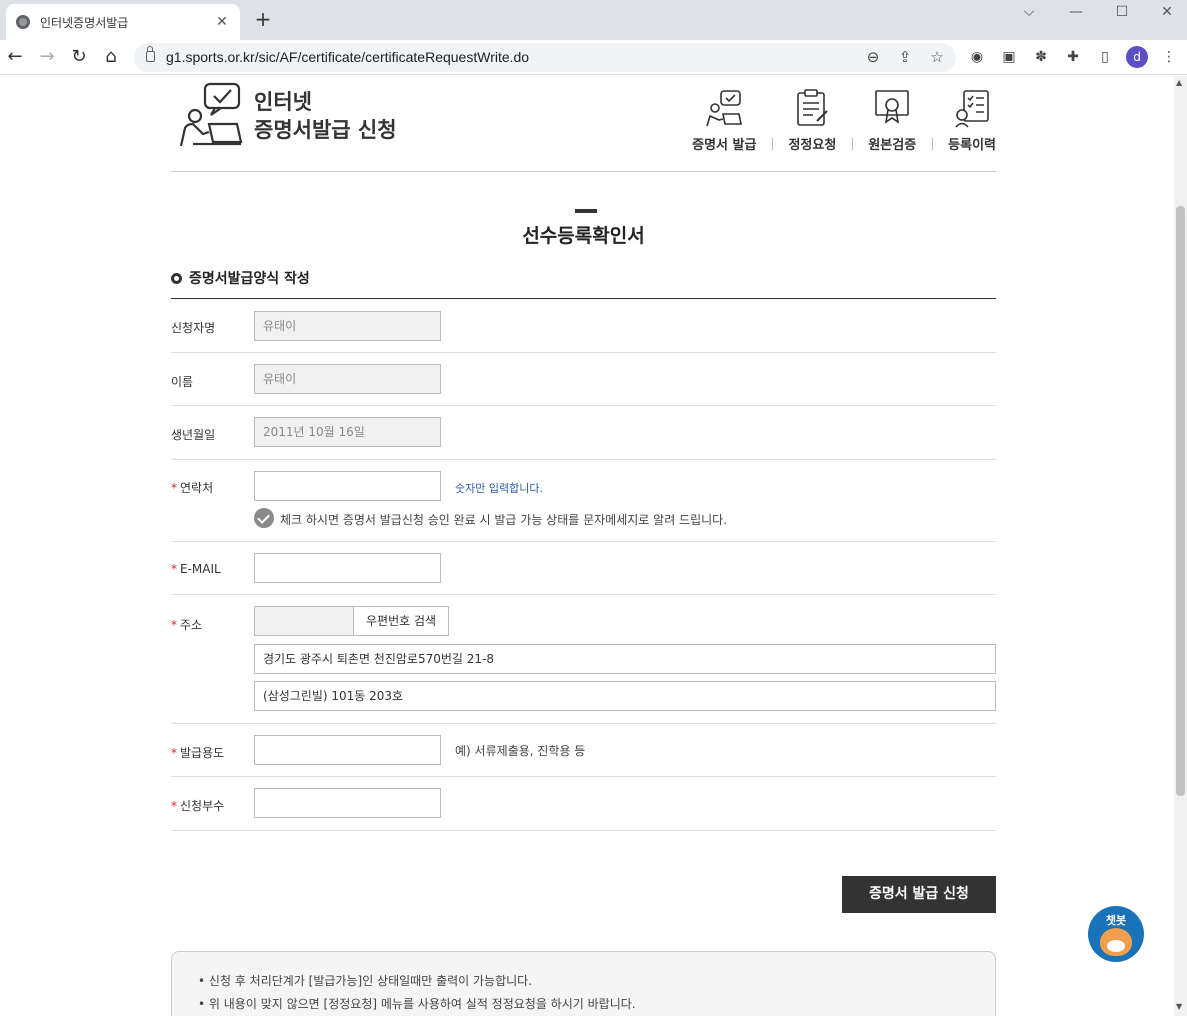  I want to click on extension-2-icon: ✽, so click(1041, 57).